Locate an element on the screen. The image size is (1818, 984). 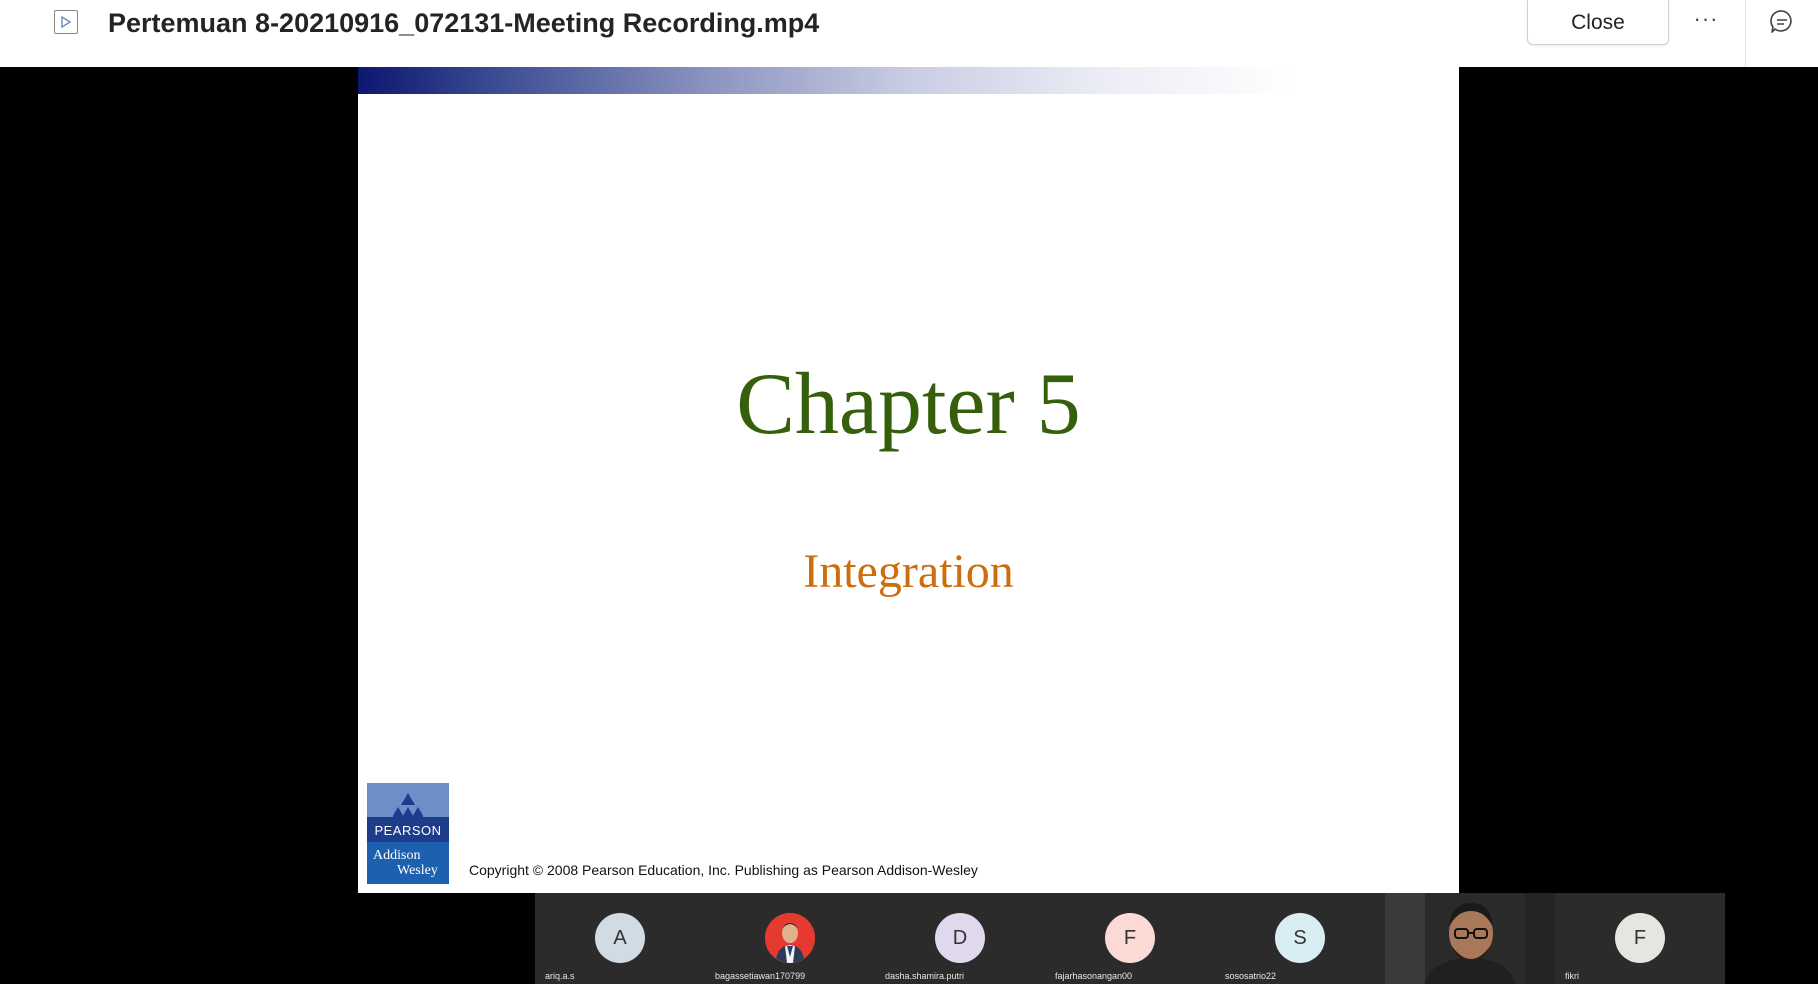
participant-tile: D dasha.shamira.putri is located at coordinates (960, 938).